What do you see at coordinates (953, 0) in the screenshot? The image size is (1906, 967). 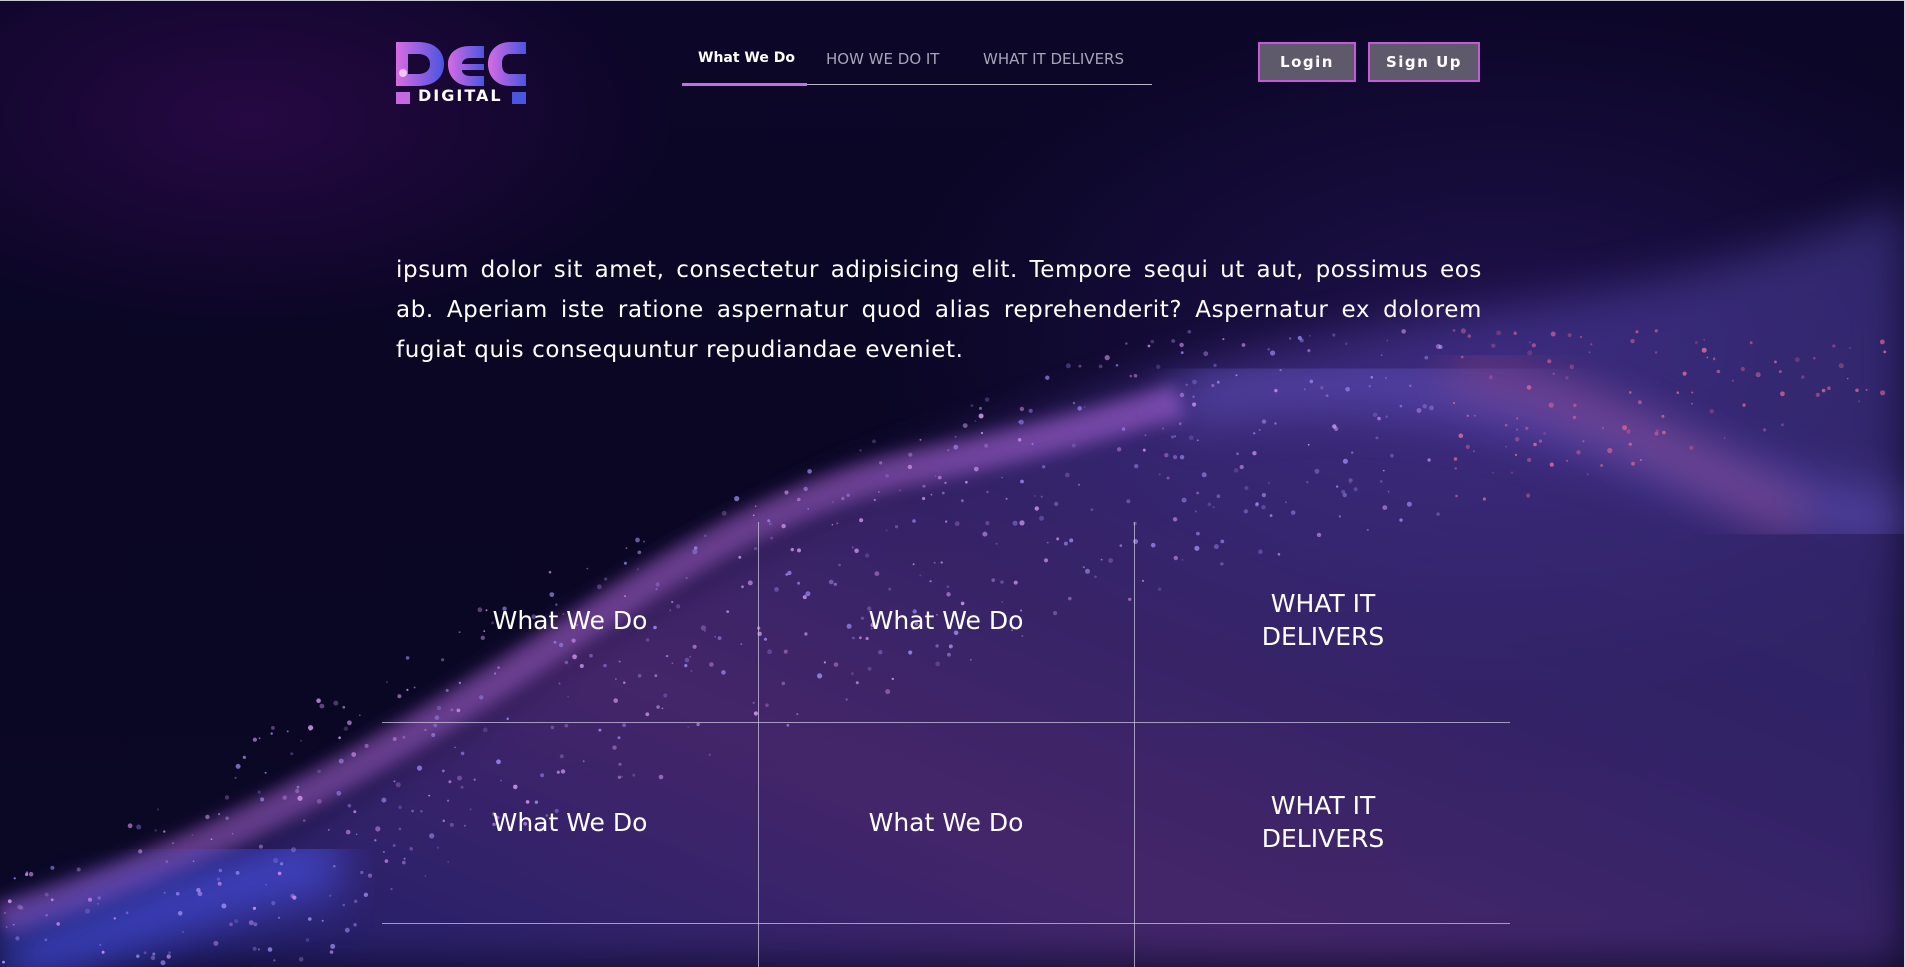 I see `top-border` at bounding box center [953, 0].